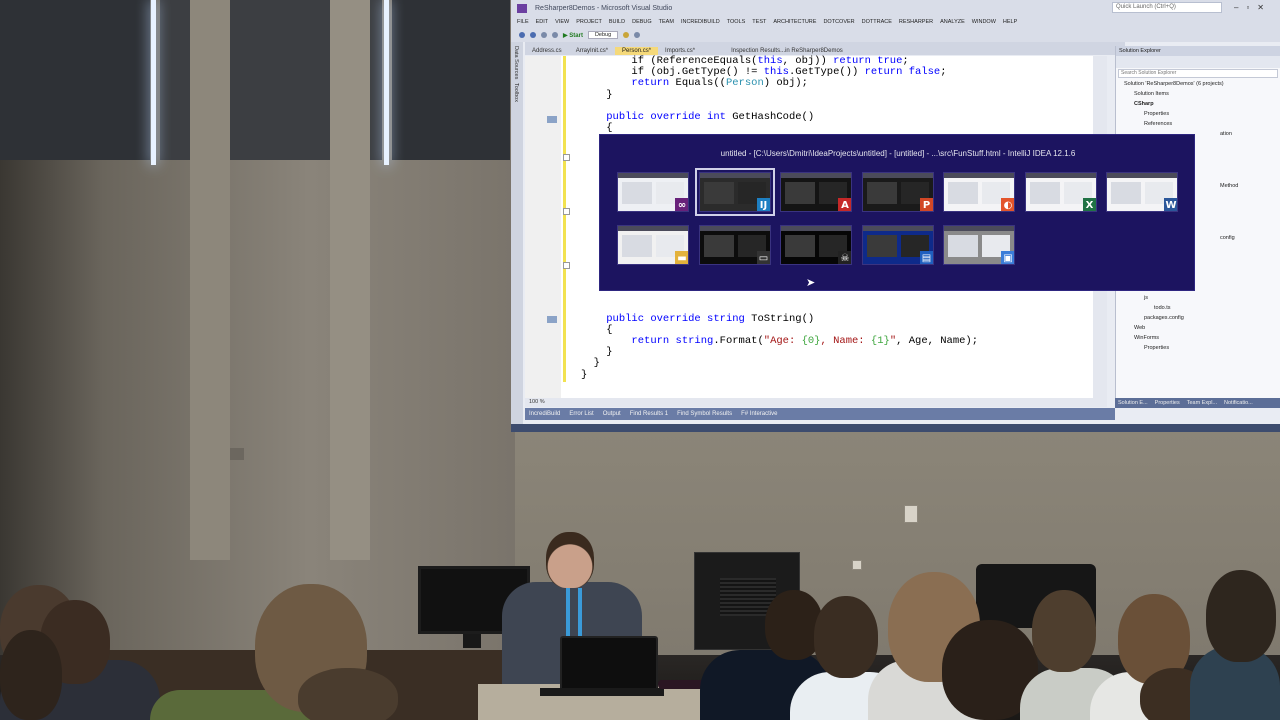  What do you see at coordinates (1253, 7) in the screenshot?
I see `window-controls: –▫✕` at bounding box center [1253, 7].